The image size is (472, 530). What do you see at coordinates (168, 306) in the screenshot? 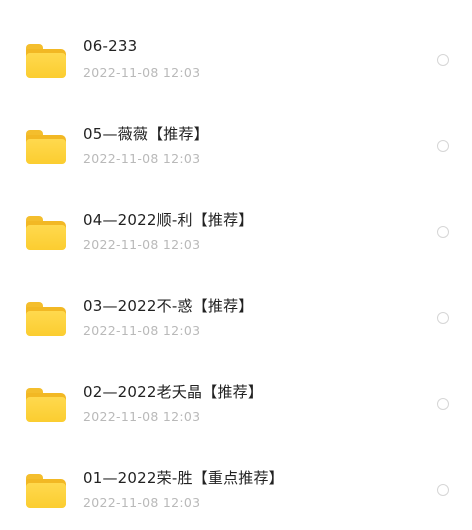
I see `item-name: 03—2022不-惑【推荐】` at bounding box center [168, 306].